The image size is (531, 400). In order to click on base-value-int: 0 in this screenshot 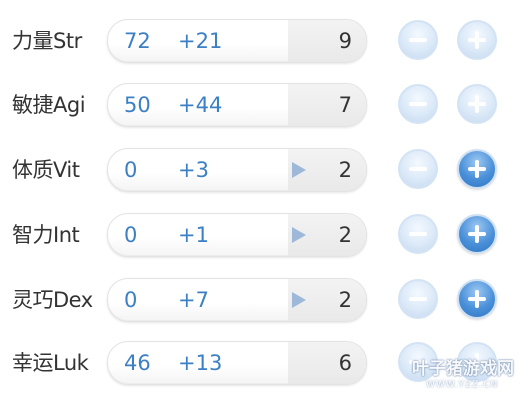, I will do `click(131, 235)`.